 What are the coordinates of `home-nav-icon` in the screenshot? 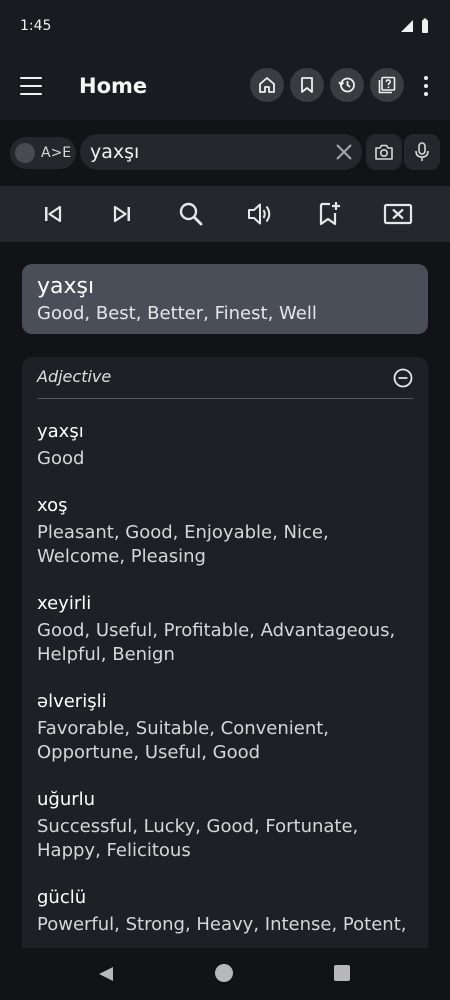 It's located at (224, 973).